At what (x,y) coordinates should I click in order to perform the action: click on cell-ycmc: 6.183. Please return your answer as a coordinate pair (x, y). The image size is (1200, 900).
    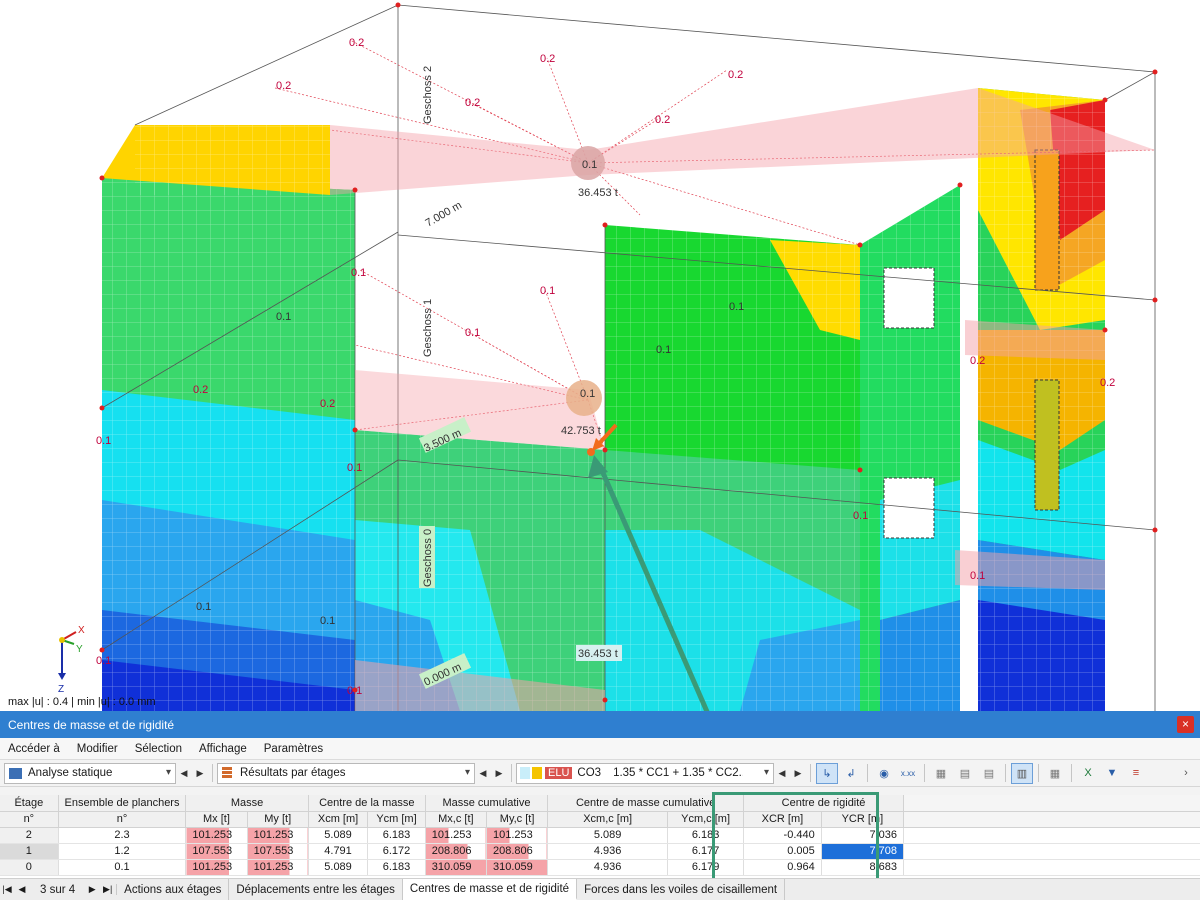
    Looking at the image, I should click on (706, 835).